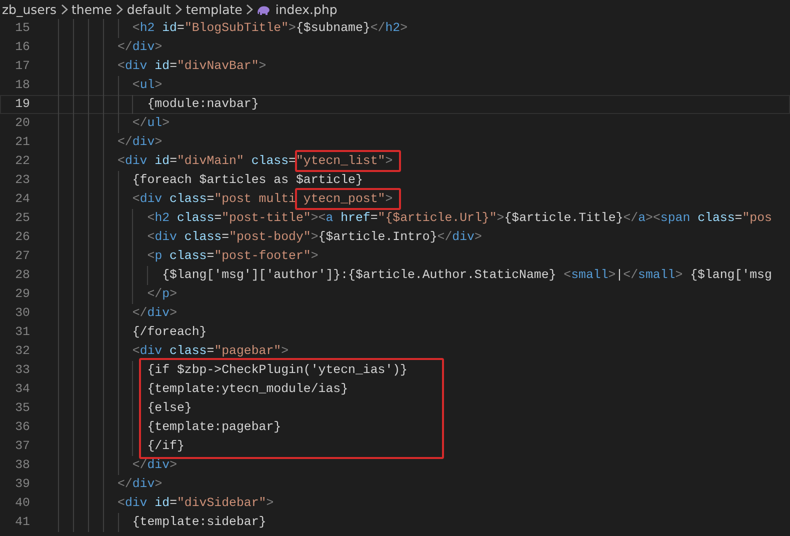 This screenshot has height=536, width=790. What do you see at coordinates (22, 313) in the screenshot?
I see `line-number: 30` at bounding box center [22, 313].